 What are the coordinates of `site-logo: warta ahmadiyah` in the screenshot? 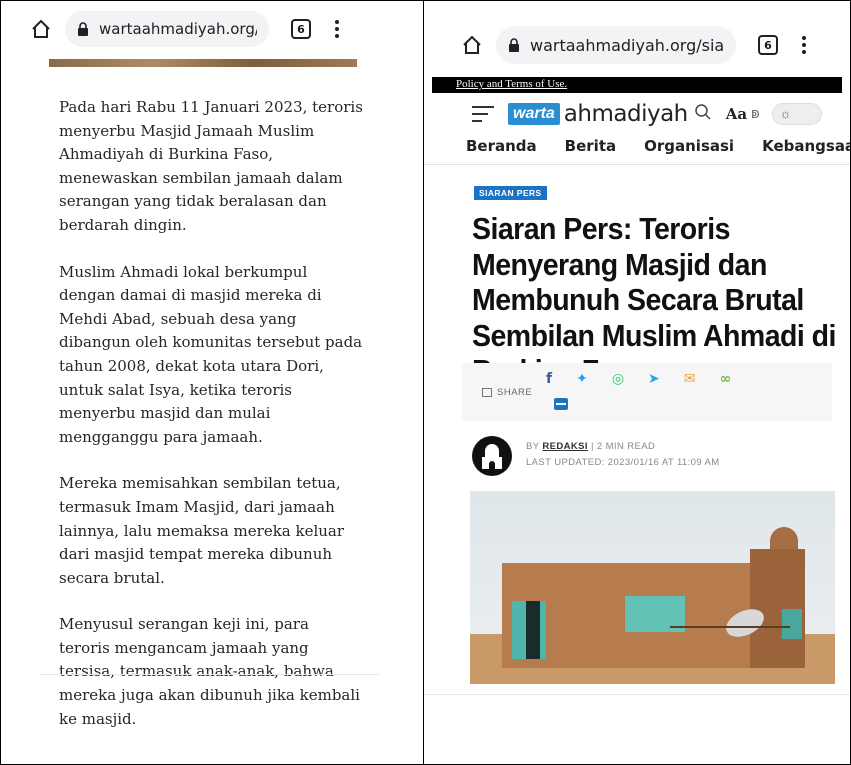 It's located at (598, 114).